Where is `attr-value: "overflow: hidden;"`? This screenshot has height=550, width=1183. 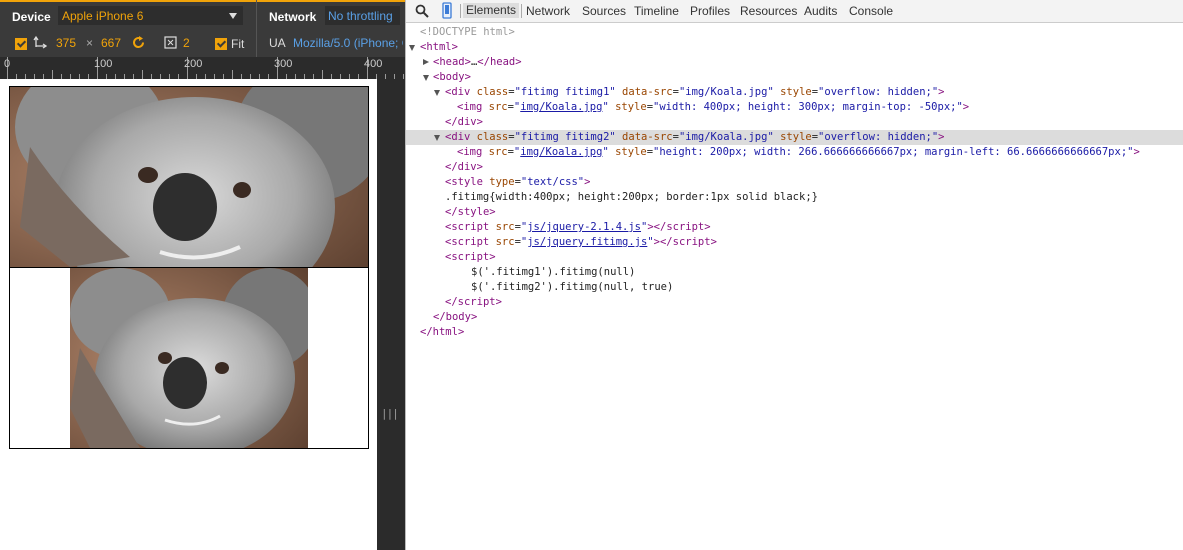
attr-value: "overflow: hidden;" is located at coordinates (878, 137).